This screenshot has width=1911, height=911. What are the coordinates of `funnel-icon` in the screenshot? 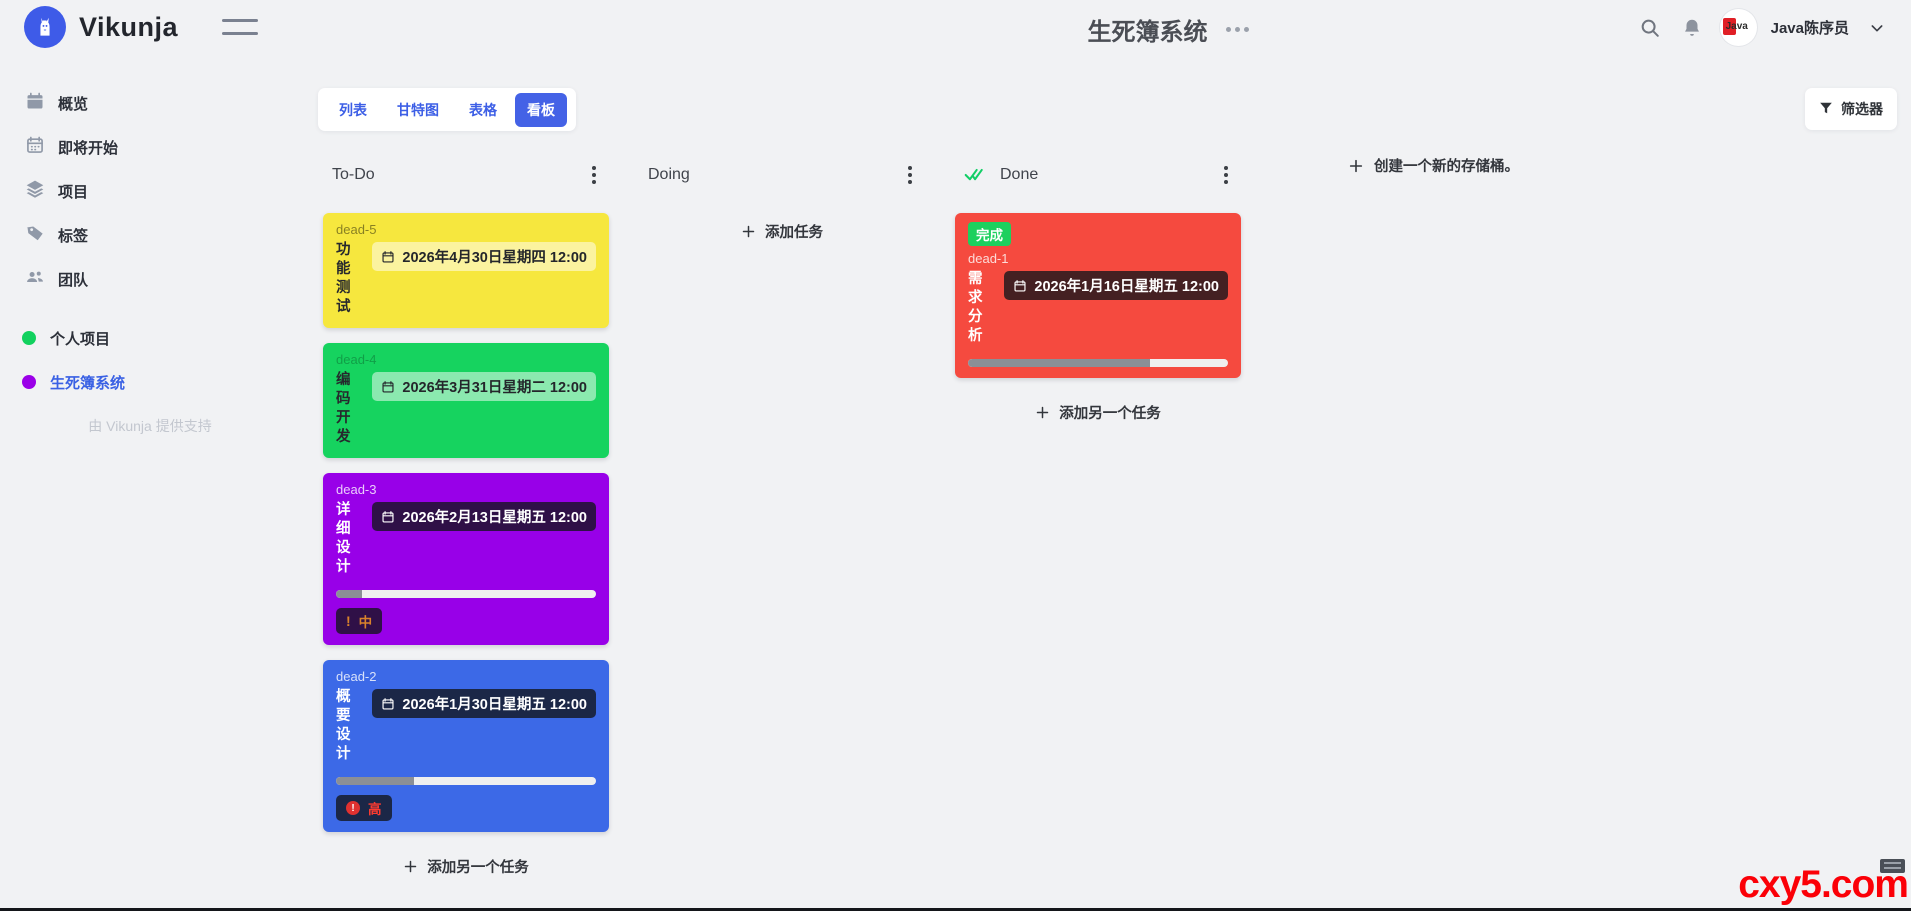 It's located at (1826, 109).